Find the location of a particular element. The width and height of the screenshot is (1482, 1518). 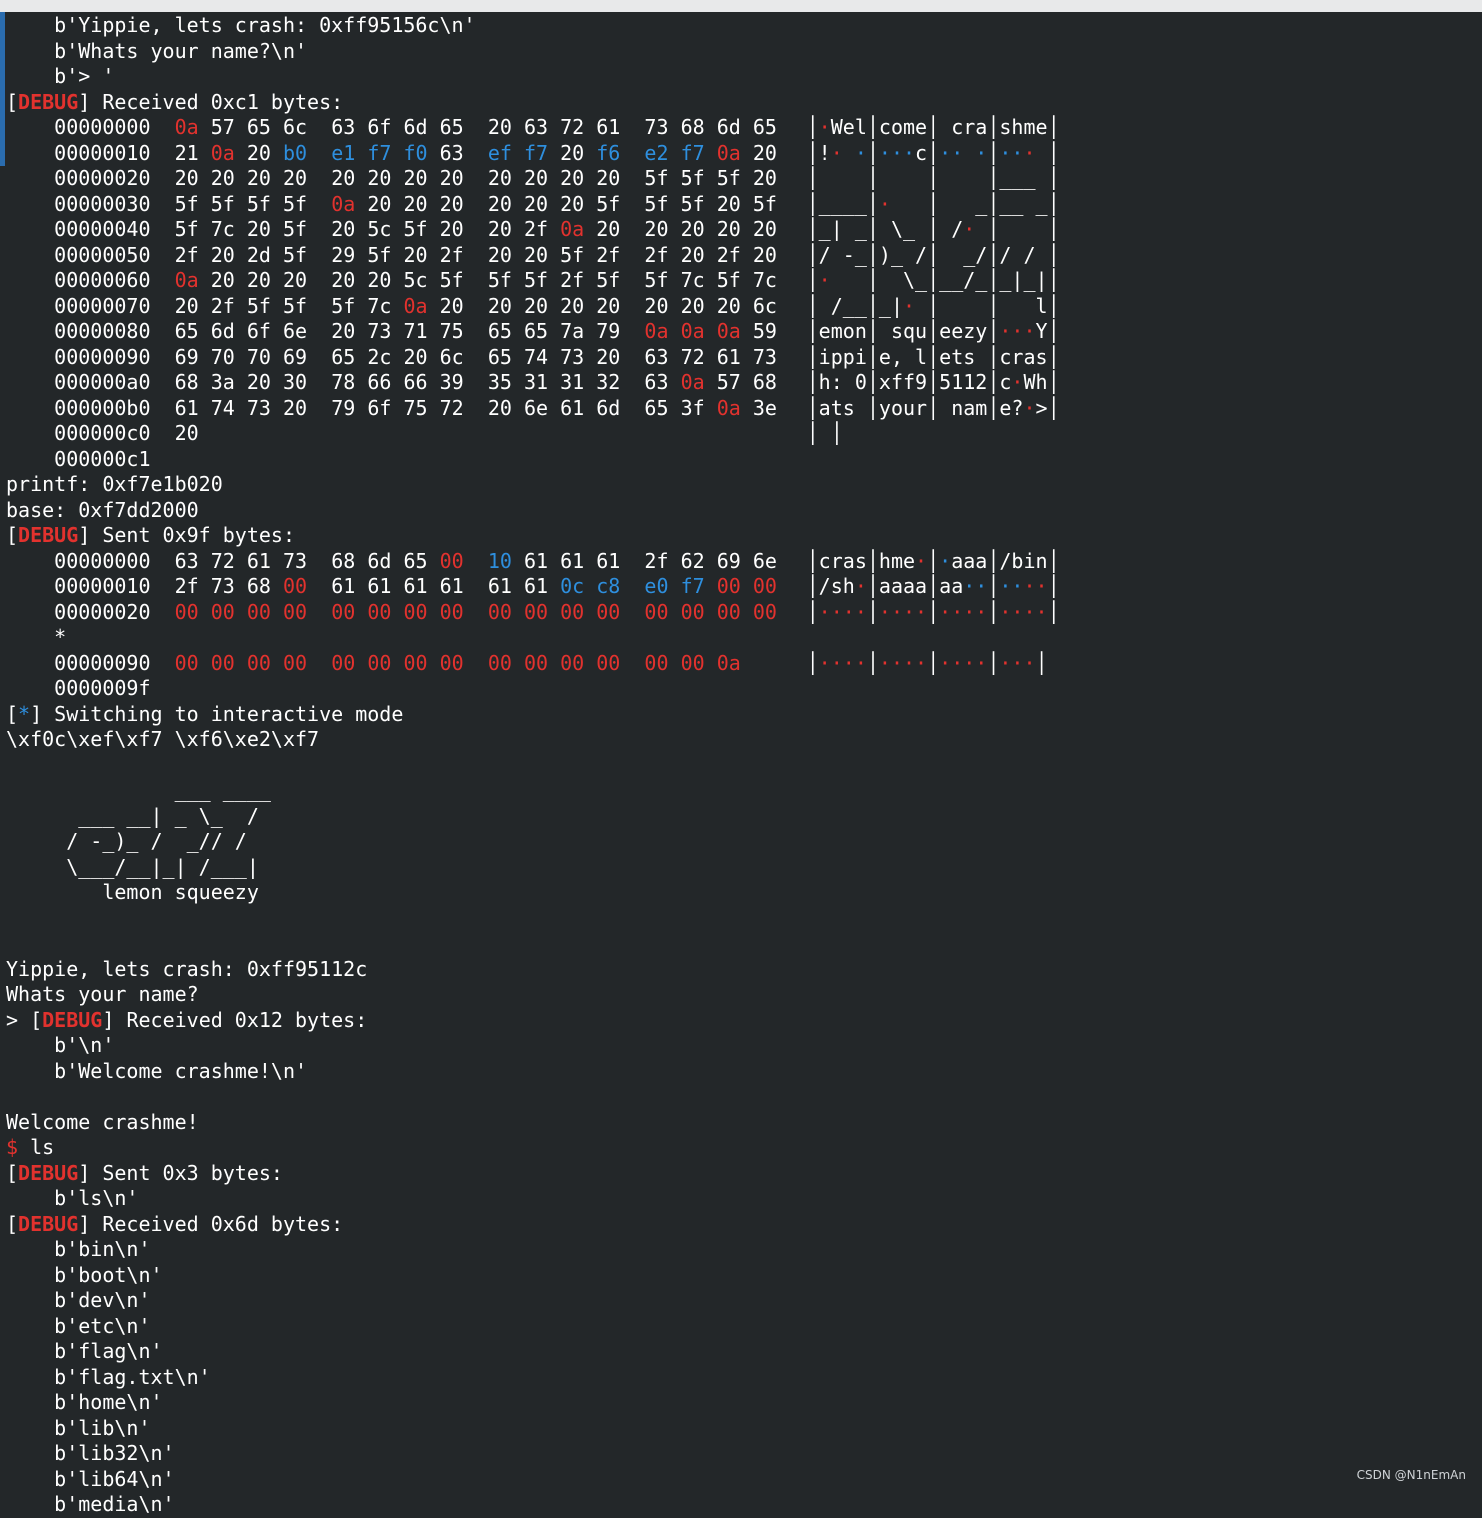

hex-byte: 7c is located at coordinates (222, 229).